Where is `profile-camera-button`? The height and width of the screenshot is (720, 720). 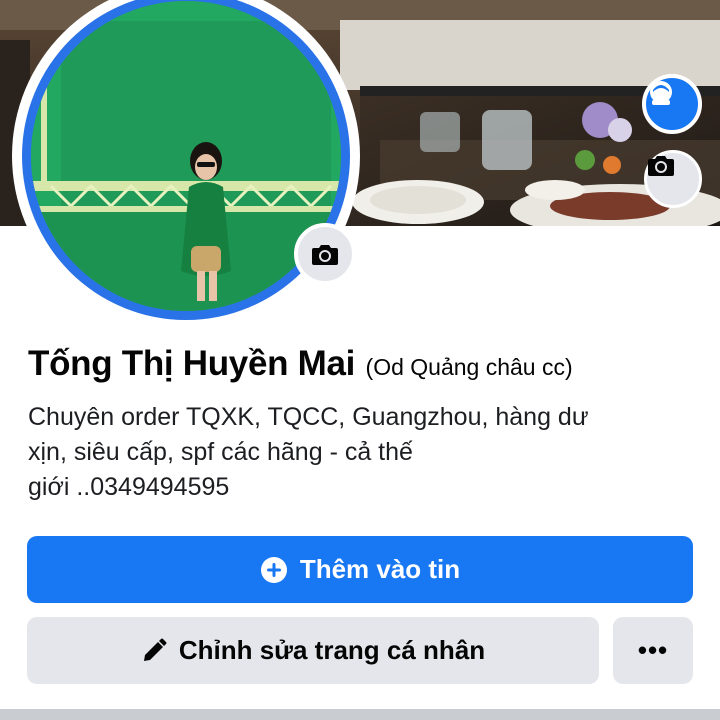 profile-camera-button is located at coordinates (325, 254).